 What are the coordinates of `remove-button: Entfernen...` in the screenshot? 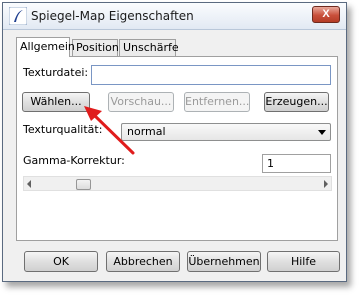 It's located at (217, 102).